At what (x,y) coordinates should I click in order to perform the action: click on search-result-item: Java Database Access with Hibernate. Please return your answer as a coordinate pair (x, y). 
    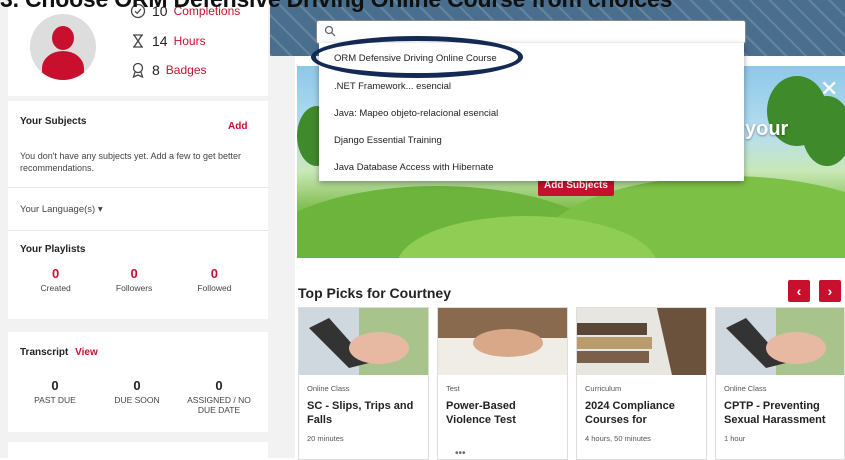
    Looking at the image, I should click on (413, 167).